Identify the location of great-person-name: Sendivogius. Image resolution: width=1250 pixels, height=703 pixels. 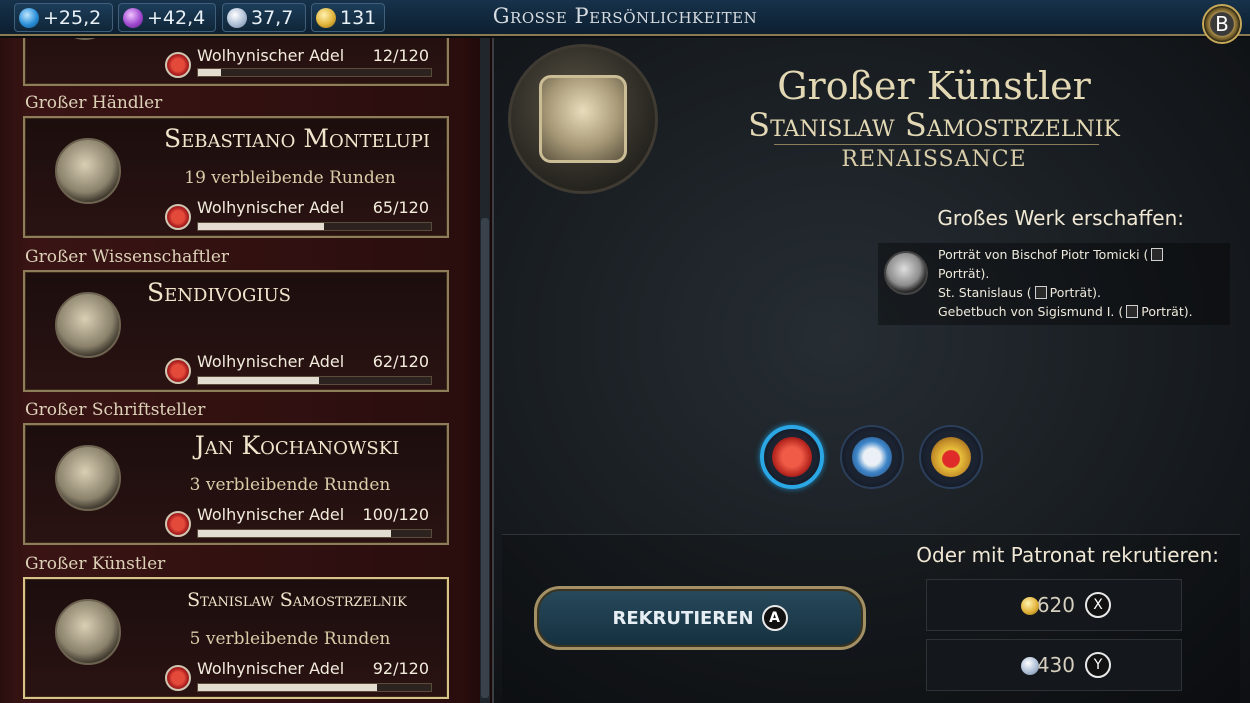
(219, 292).